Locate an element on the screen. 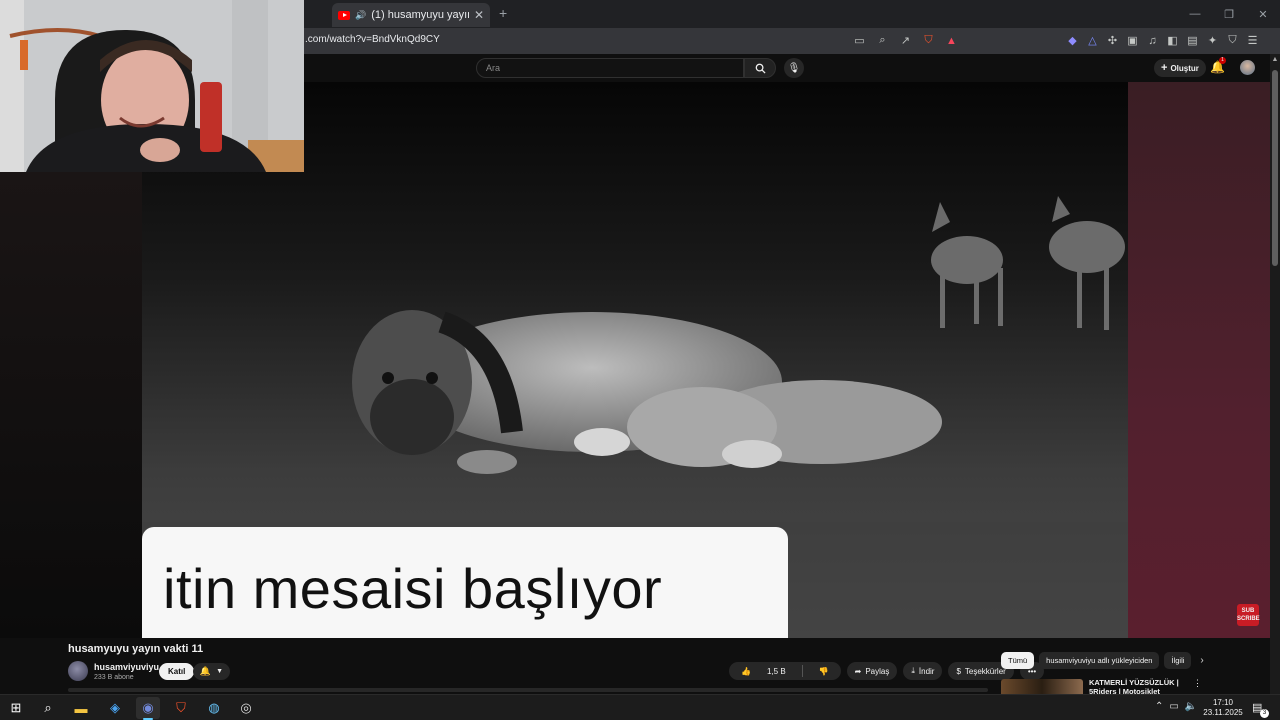  join-button: Katıl is located at coordinates (177, 671).